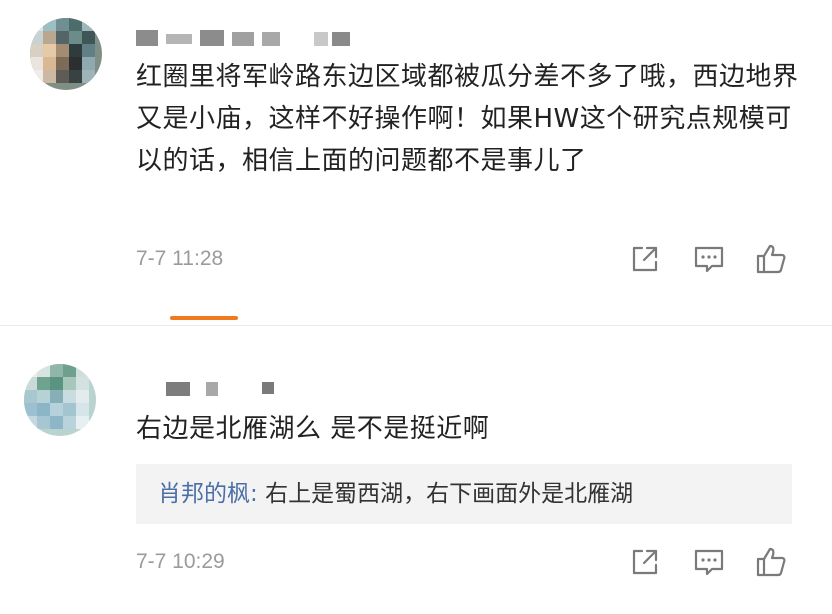 The image size is (832, 614). Describe the element at coordinates (313, 429) in the screenshot. I see `comment-text: 右边是北雁湖么 是不是挺近啊` at that location.